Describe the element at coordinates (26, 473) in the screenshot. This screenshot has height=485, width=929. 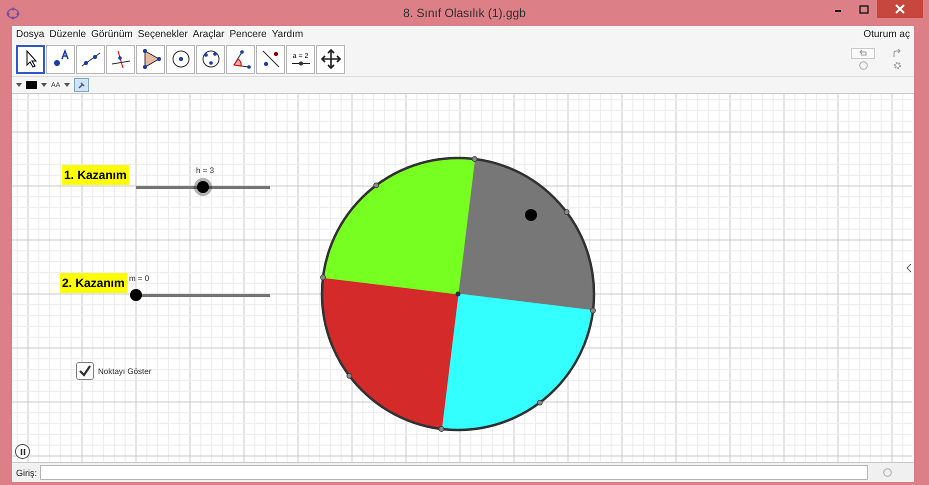
I see `input-label: Giriş:` at that location.